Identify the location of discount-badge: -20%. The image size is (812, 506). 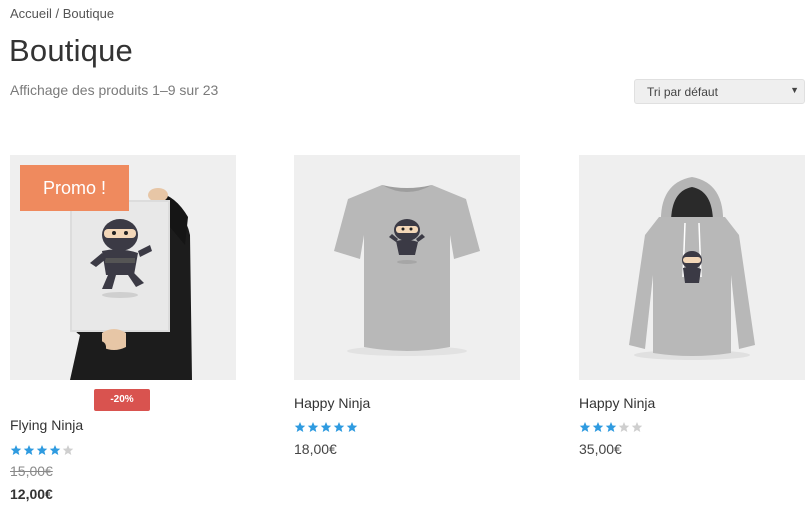
(122, 400).